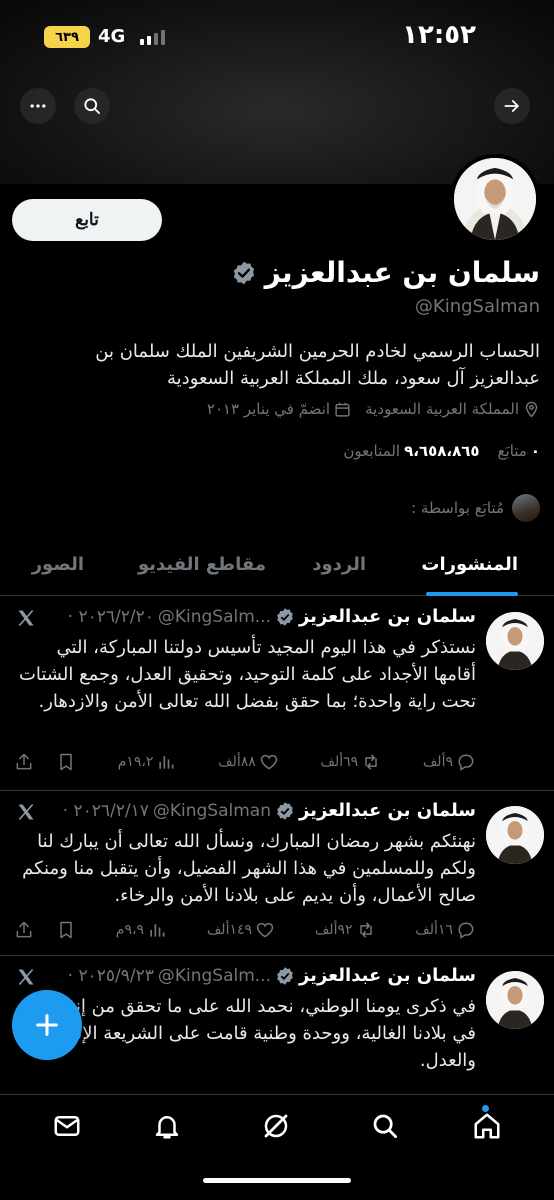 The width and height of the screenshot is (554, 1200). Describe the element at coordinates (434, 930) in the screenshot. I see `reply-count: ١٦ألف` at that location.